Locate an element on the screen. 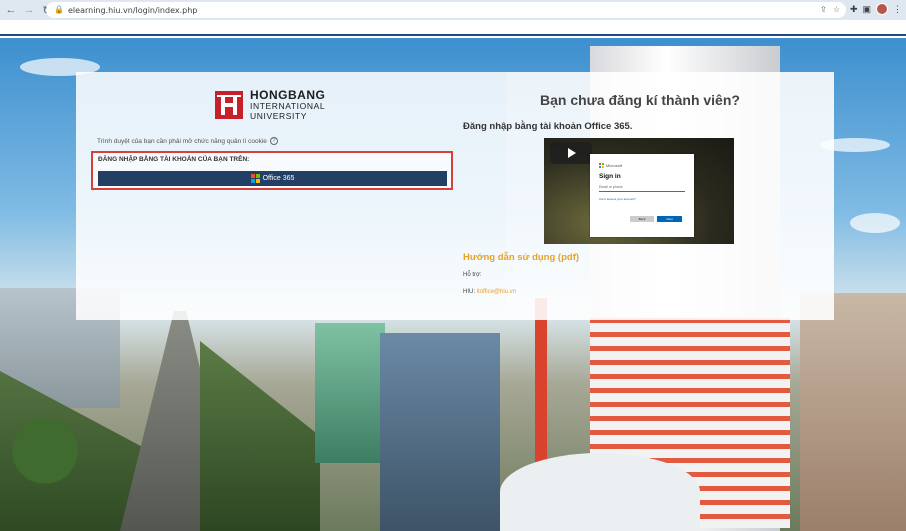 The width and height of the screenshot is (906, 531). hiu-support-email-link: itoffice@hiu.vn is located at coordinates (496, 292).